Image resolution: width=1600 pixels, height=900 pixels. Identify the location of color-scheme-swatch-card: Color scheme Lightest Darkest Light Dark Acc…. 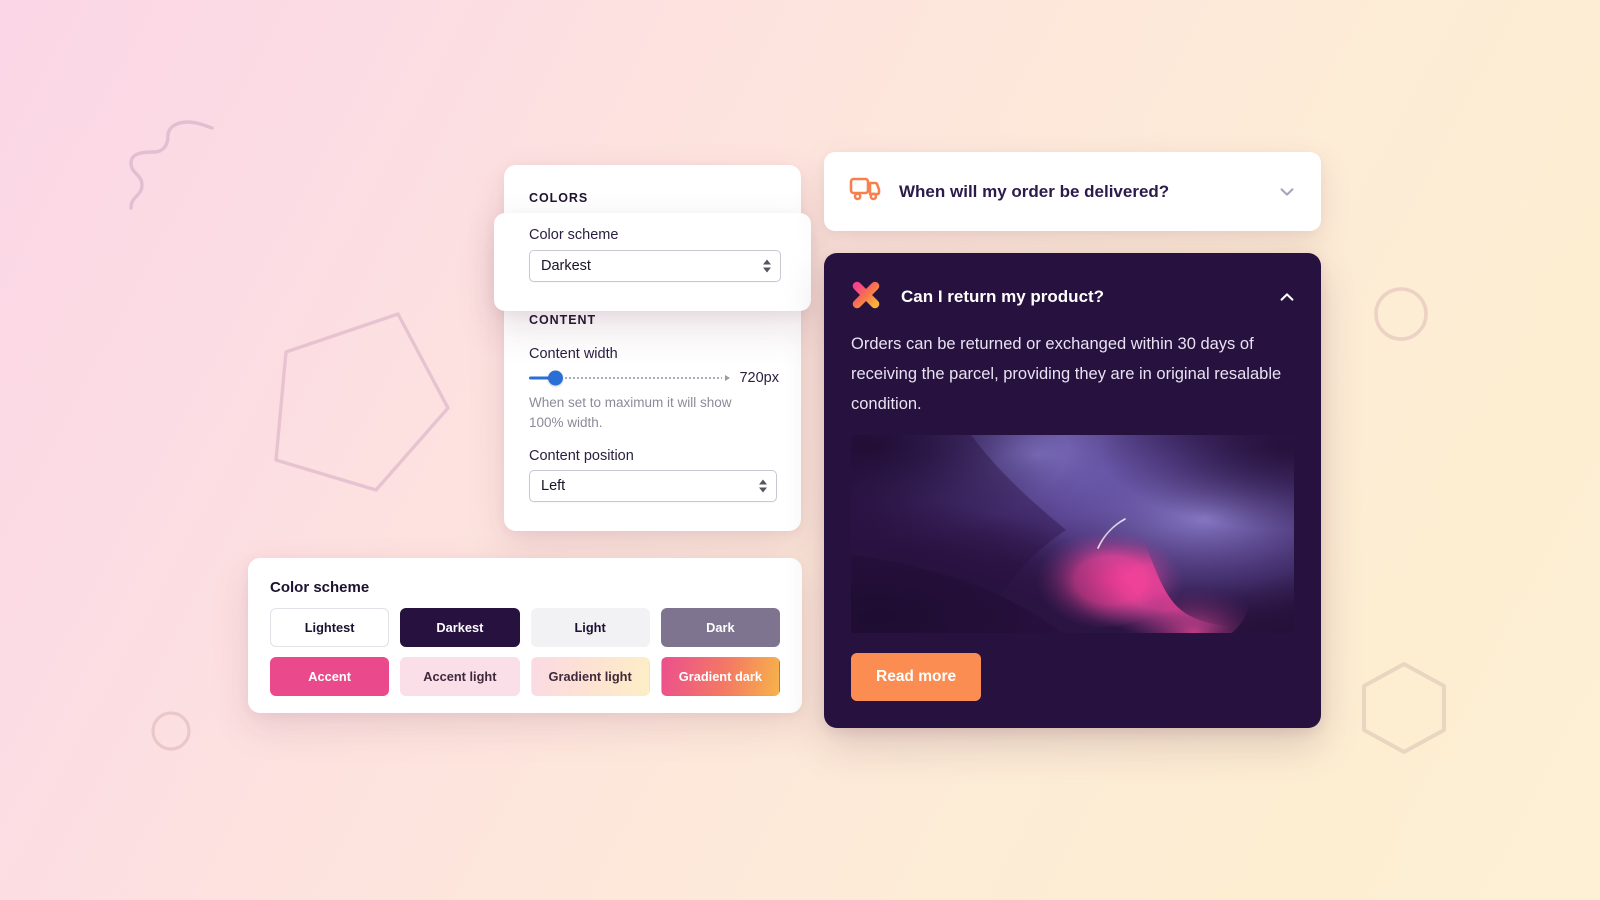
(525, 635).